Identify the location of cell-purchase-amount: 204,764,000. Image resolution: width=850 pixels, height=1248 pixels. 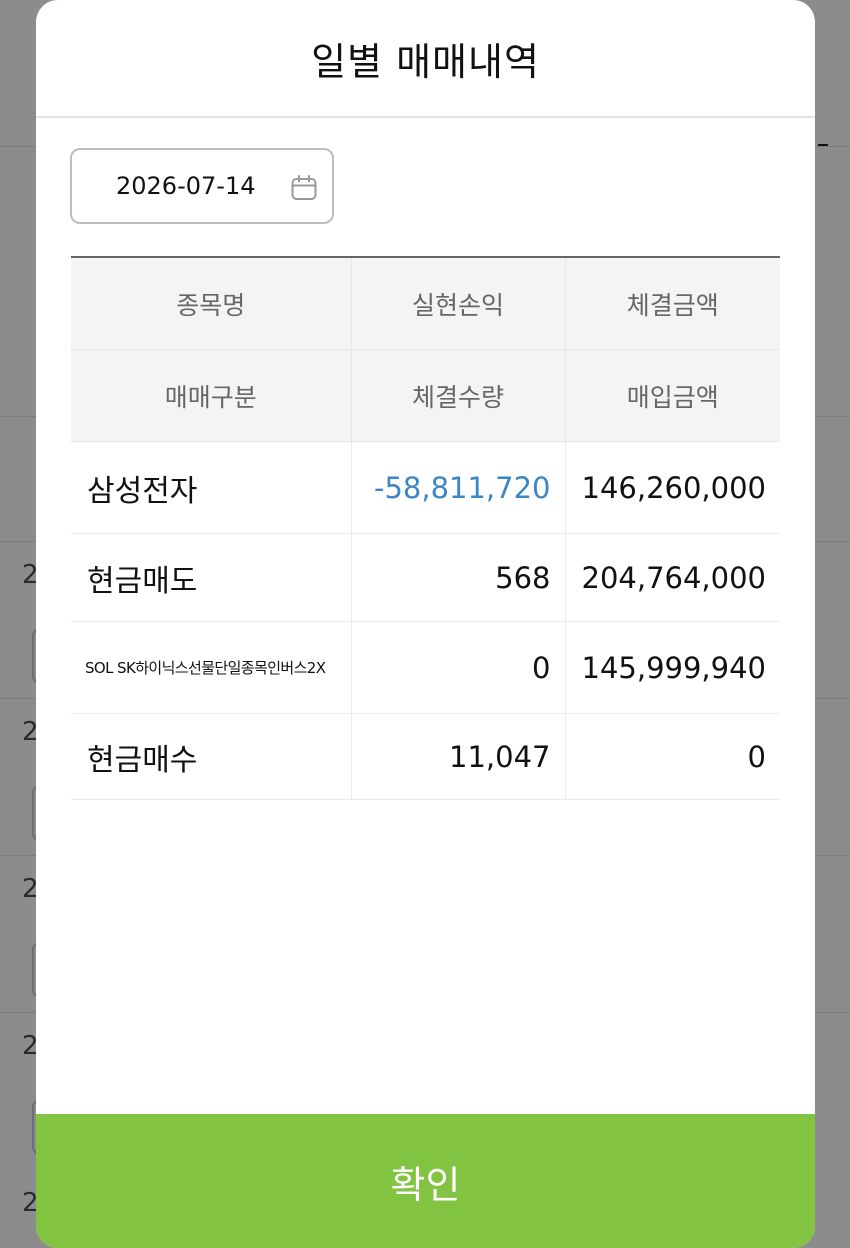
(672, 577).